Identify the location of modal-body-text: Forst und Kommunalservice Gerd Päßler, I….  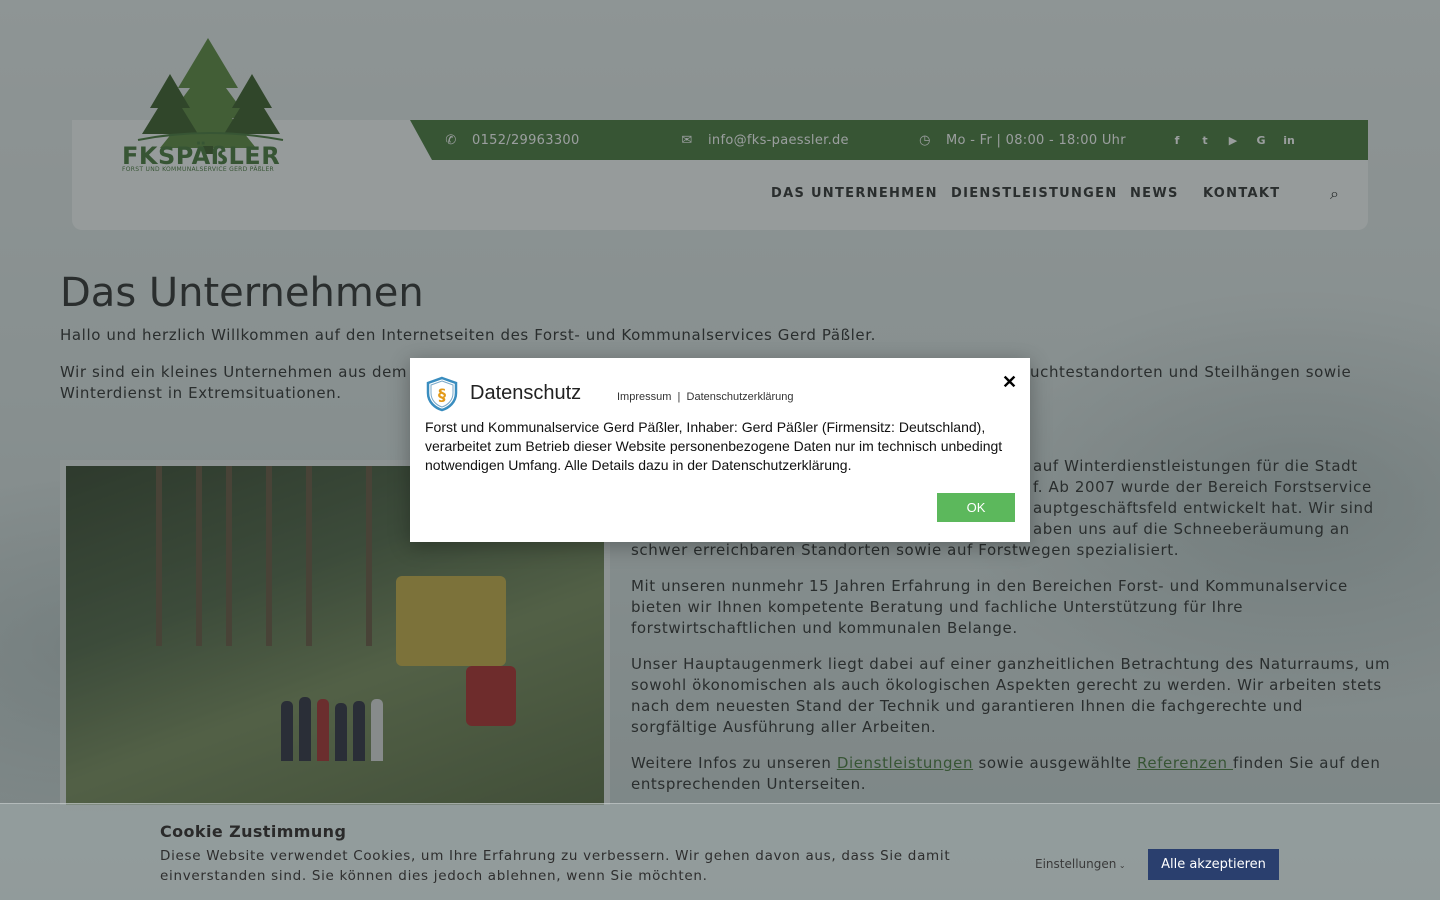
(714, 446).